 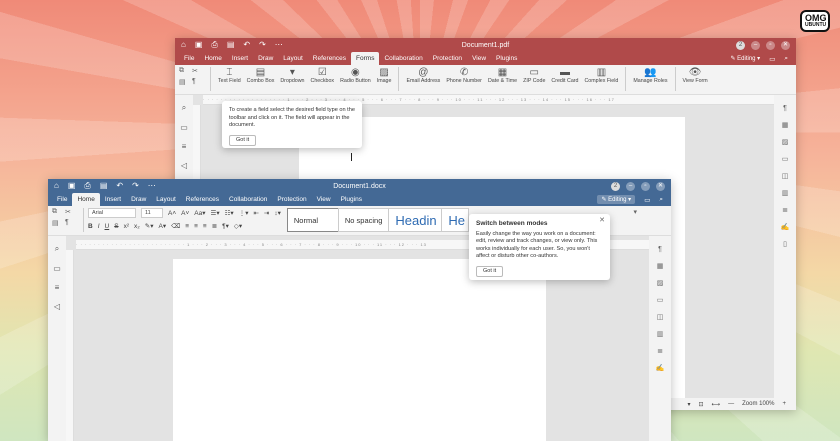 I want to click on style-heading-1: Headin, so click(x=415, y=220).